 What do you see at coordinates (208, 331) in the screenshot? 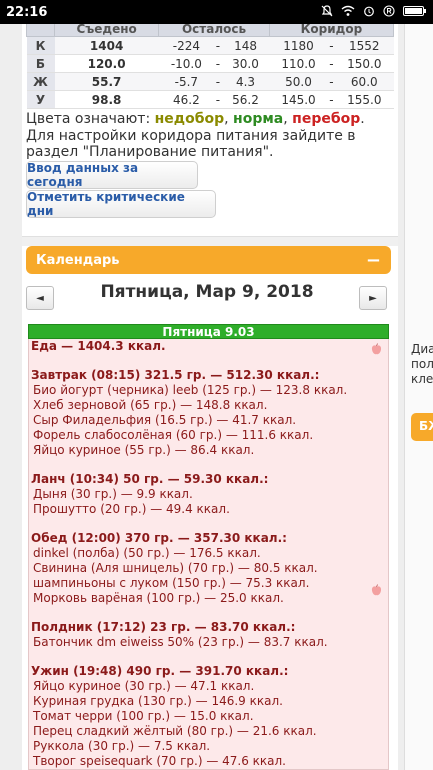
I see `day-header: Пятница 9.03` at bounding box center [208, 331].